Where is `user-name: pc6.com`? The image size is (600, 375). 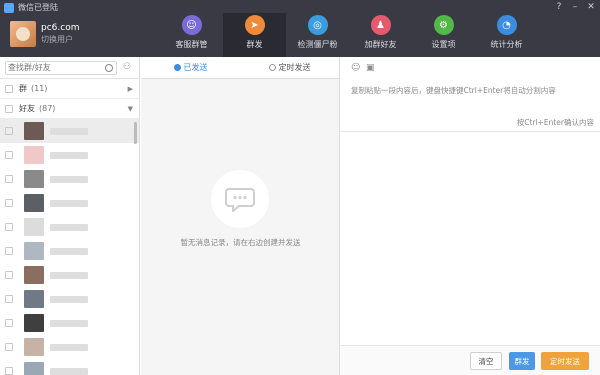 user-name: pc6.com is located at coordinates (60, 28).